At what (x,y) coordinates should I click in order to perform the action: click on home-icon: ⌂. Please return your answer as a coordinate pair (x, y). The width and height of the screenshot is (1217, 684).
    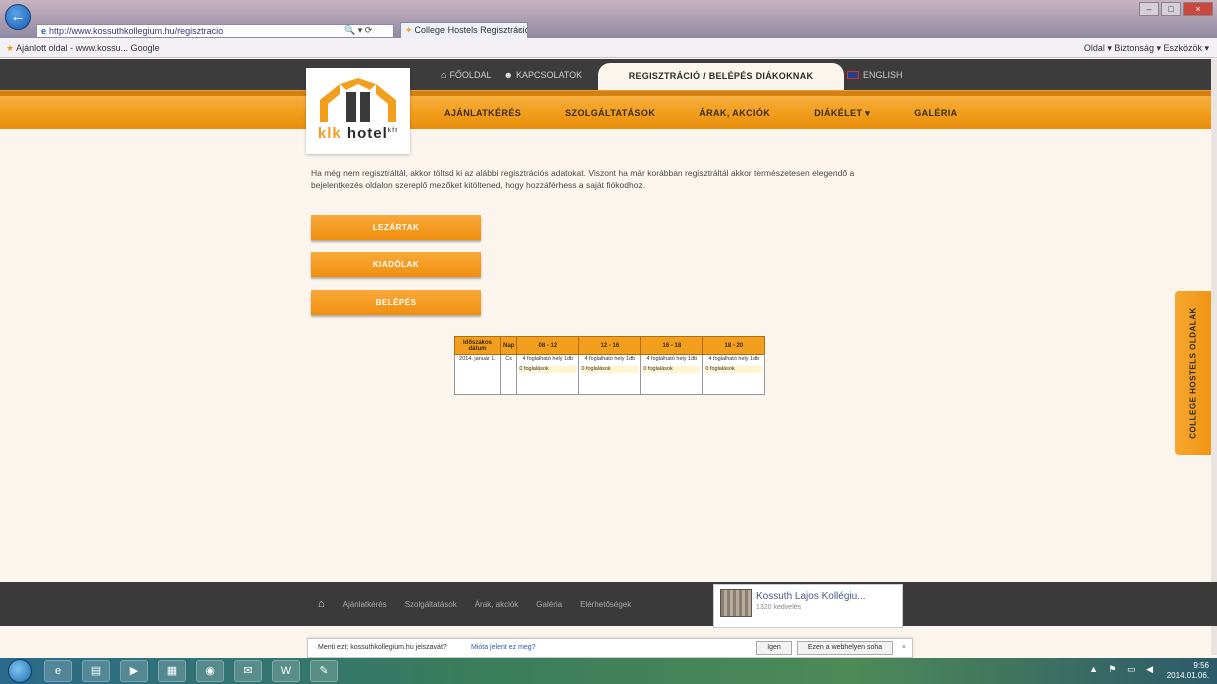
    Looking at the image, I should click on (444, 74).